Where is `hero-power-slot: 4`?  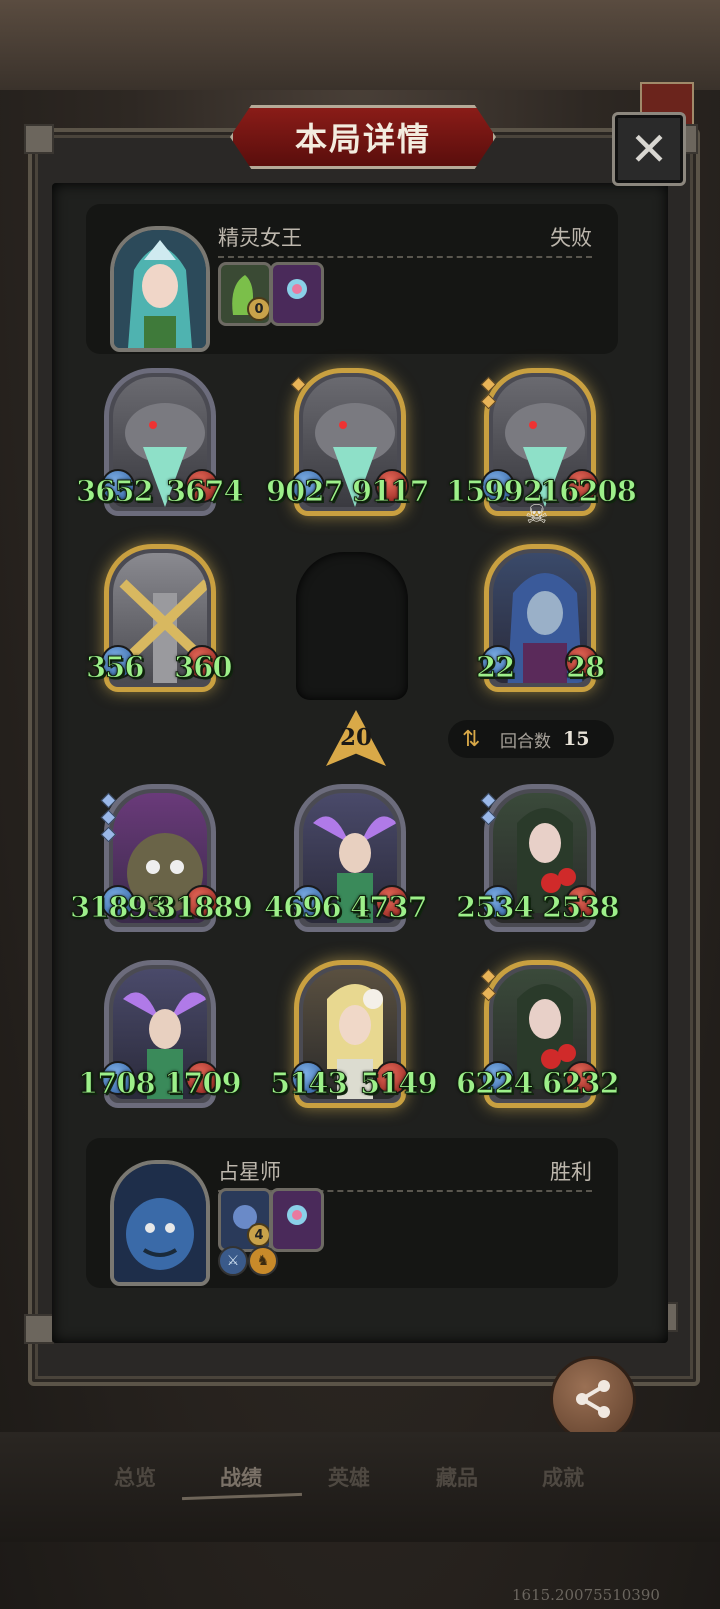 hero-power-slot: 4 is located at coordinates (245, 1220).